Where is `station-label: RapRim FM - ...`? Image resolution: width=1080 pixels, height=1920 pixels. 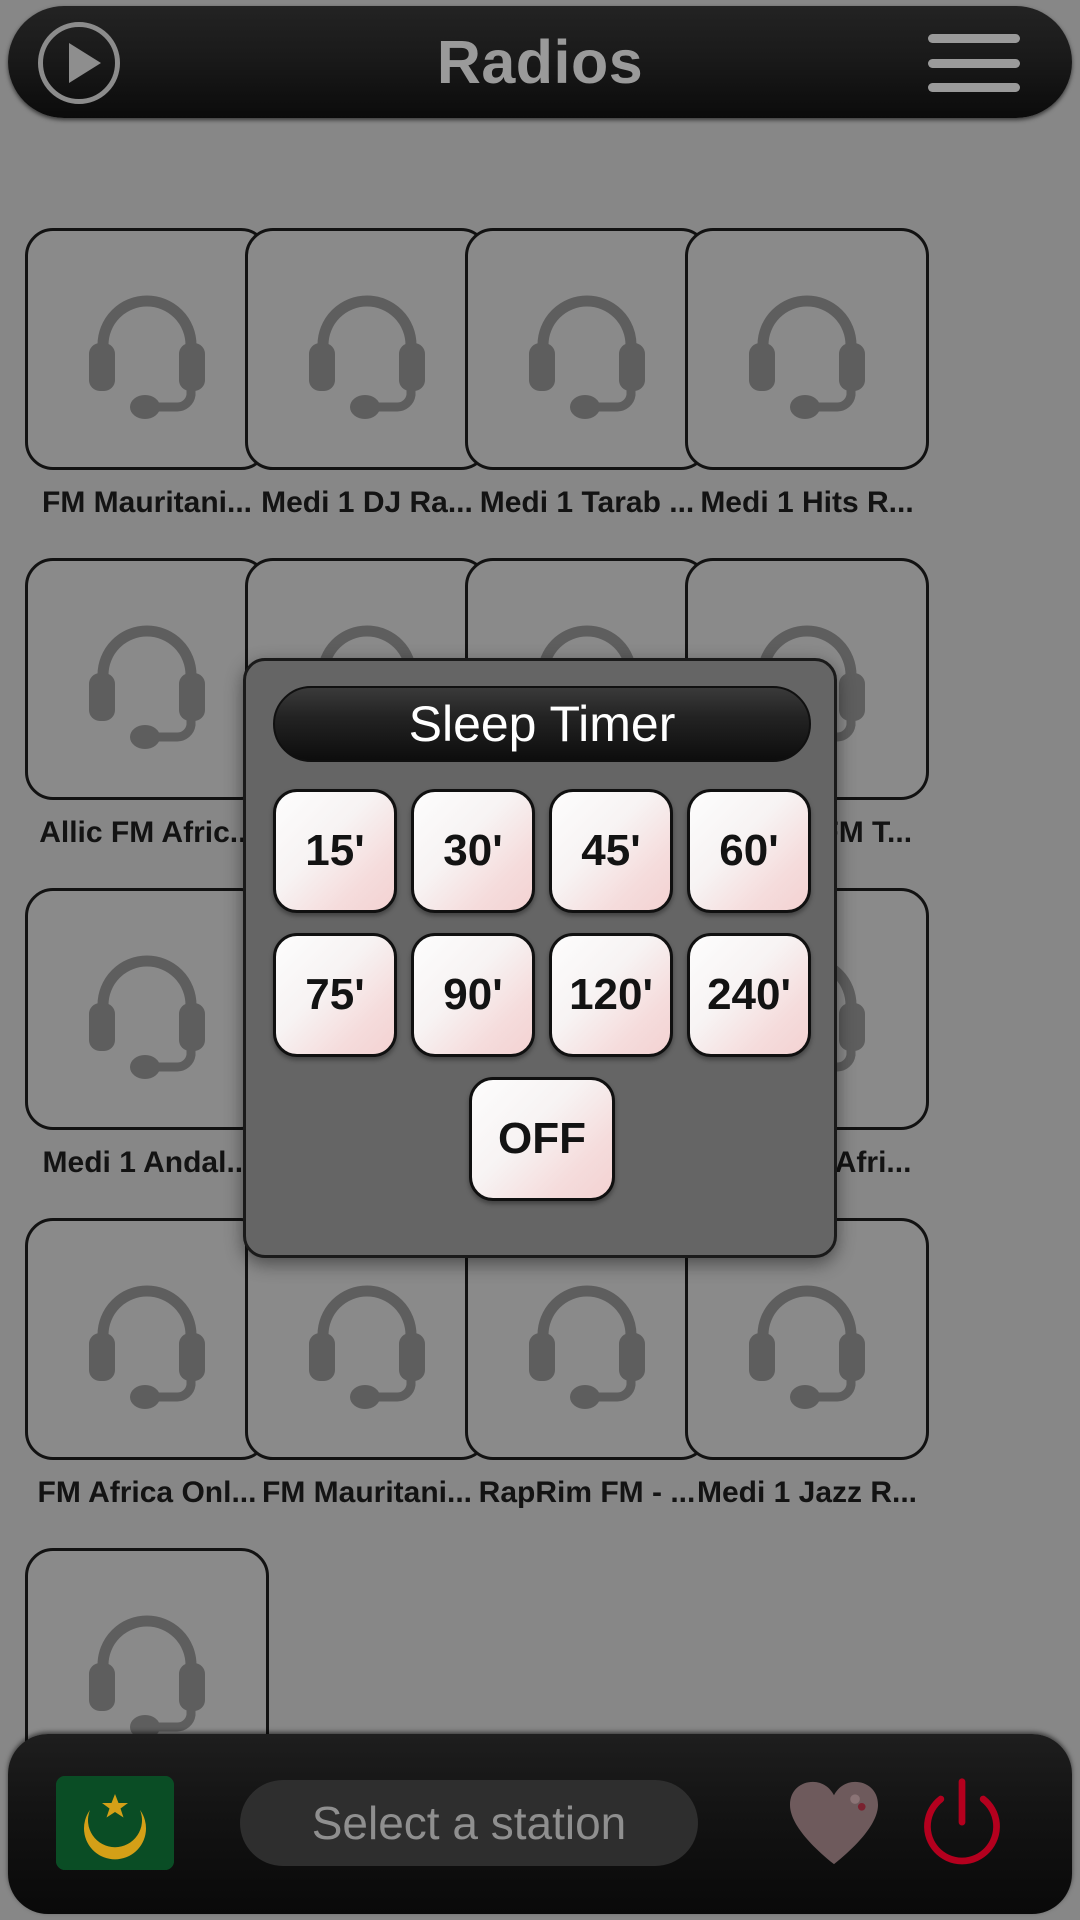
station-label: RapRim FM - ... is located at coordinates (587, 1492).